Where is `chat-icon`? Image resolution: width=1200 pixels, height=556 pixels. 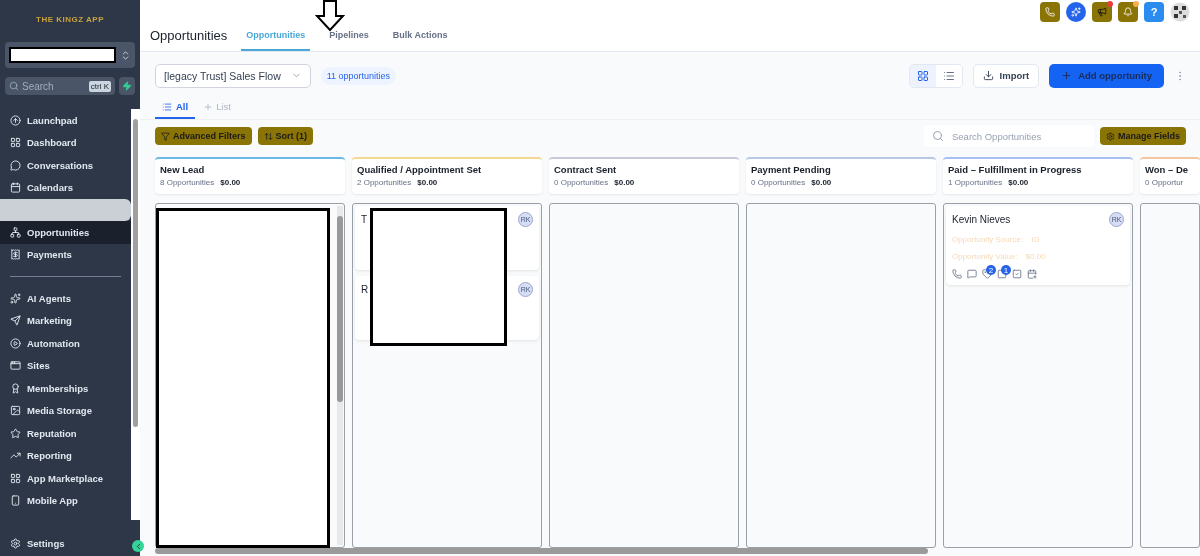
chat-icon is located at coordinates (15, 165).